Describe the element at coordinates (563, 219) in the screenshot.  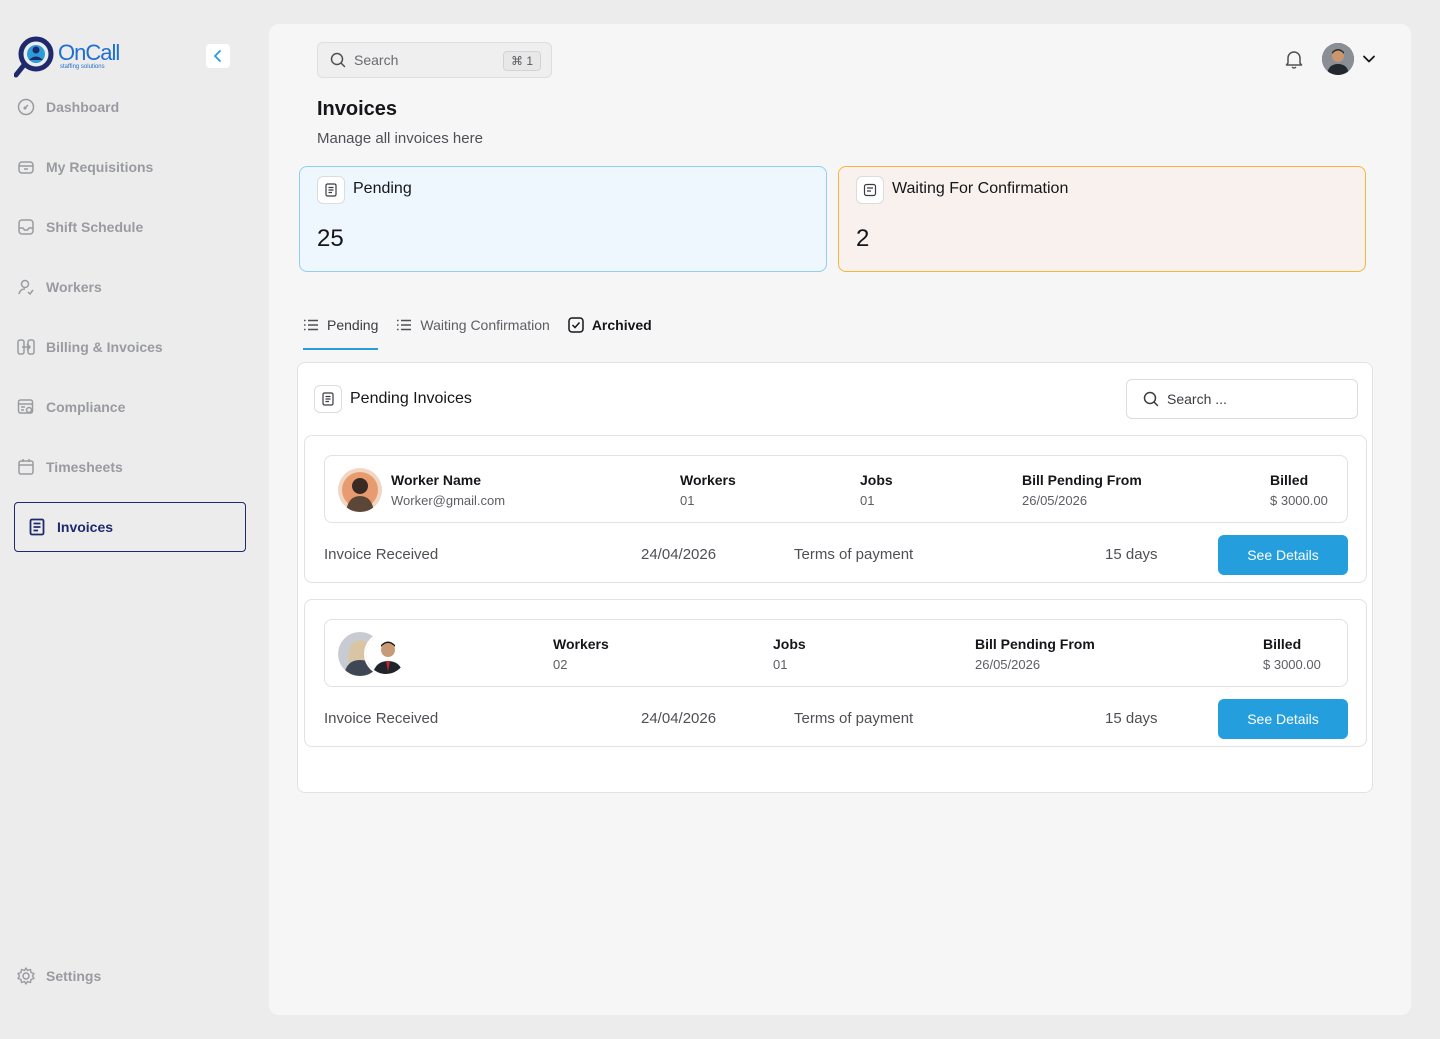
I see `pending-stat-card: Pending 25` at that location.